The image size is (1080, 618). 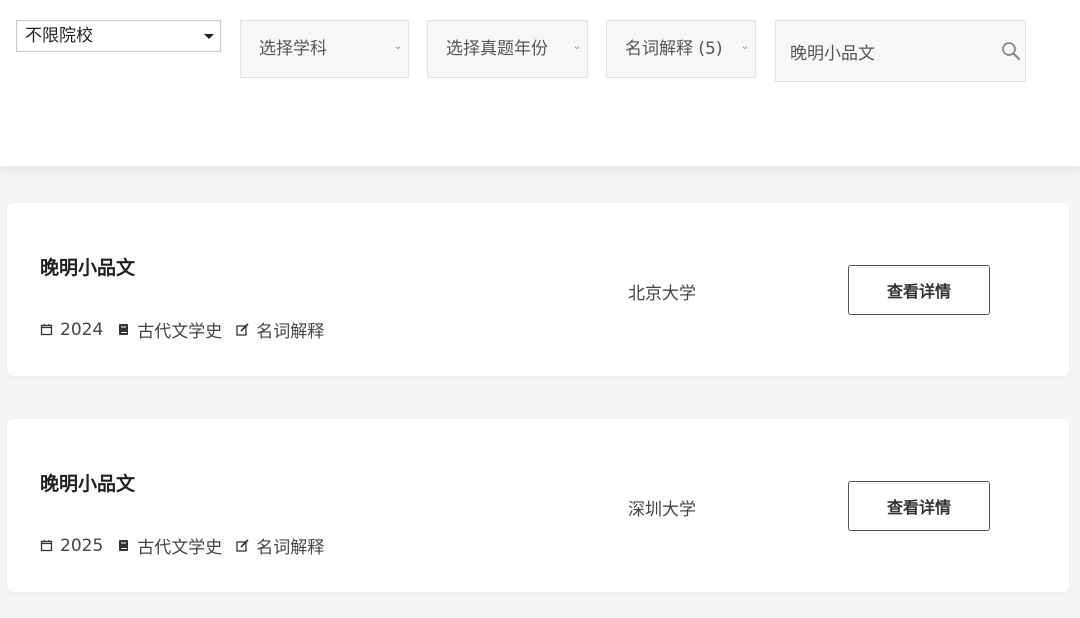 I want to click on result-year: 2024, so click(x=82, y=329).